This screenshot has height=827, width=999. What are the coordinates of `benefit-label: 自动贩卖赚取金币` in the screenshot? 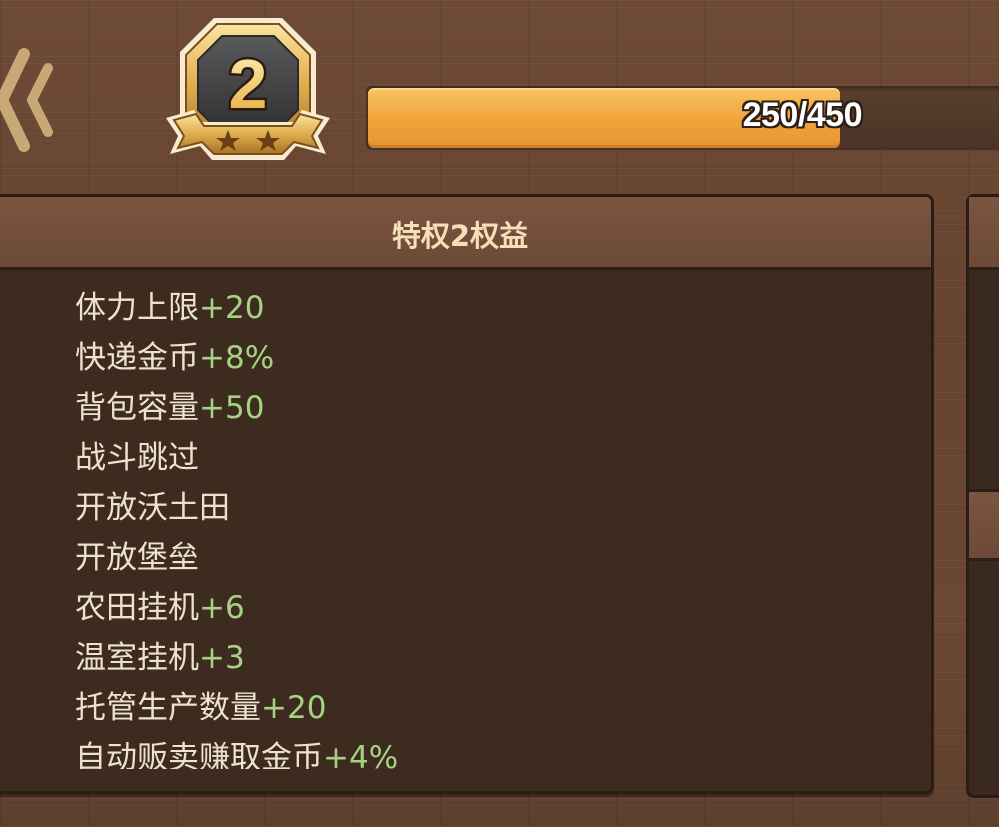 It's located at (199, 754).